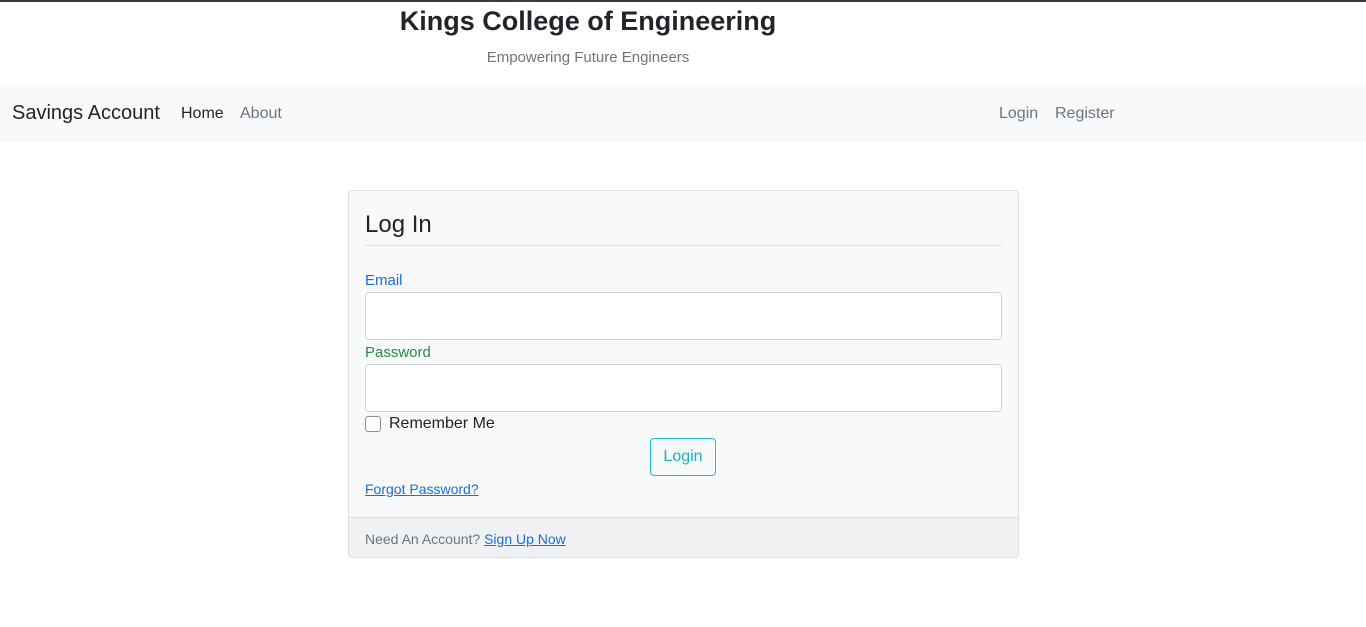  I want to click on footer-text: Need An Account? Sign Up Now, so click(465, 539).